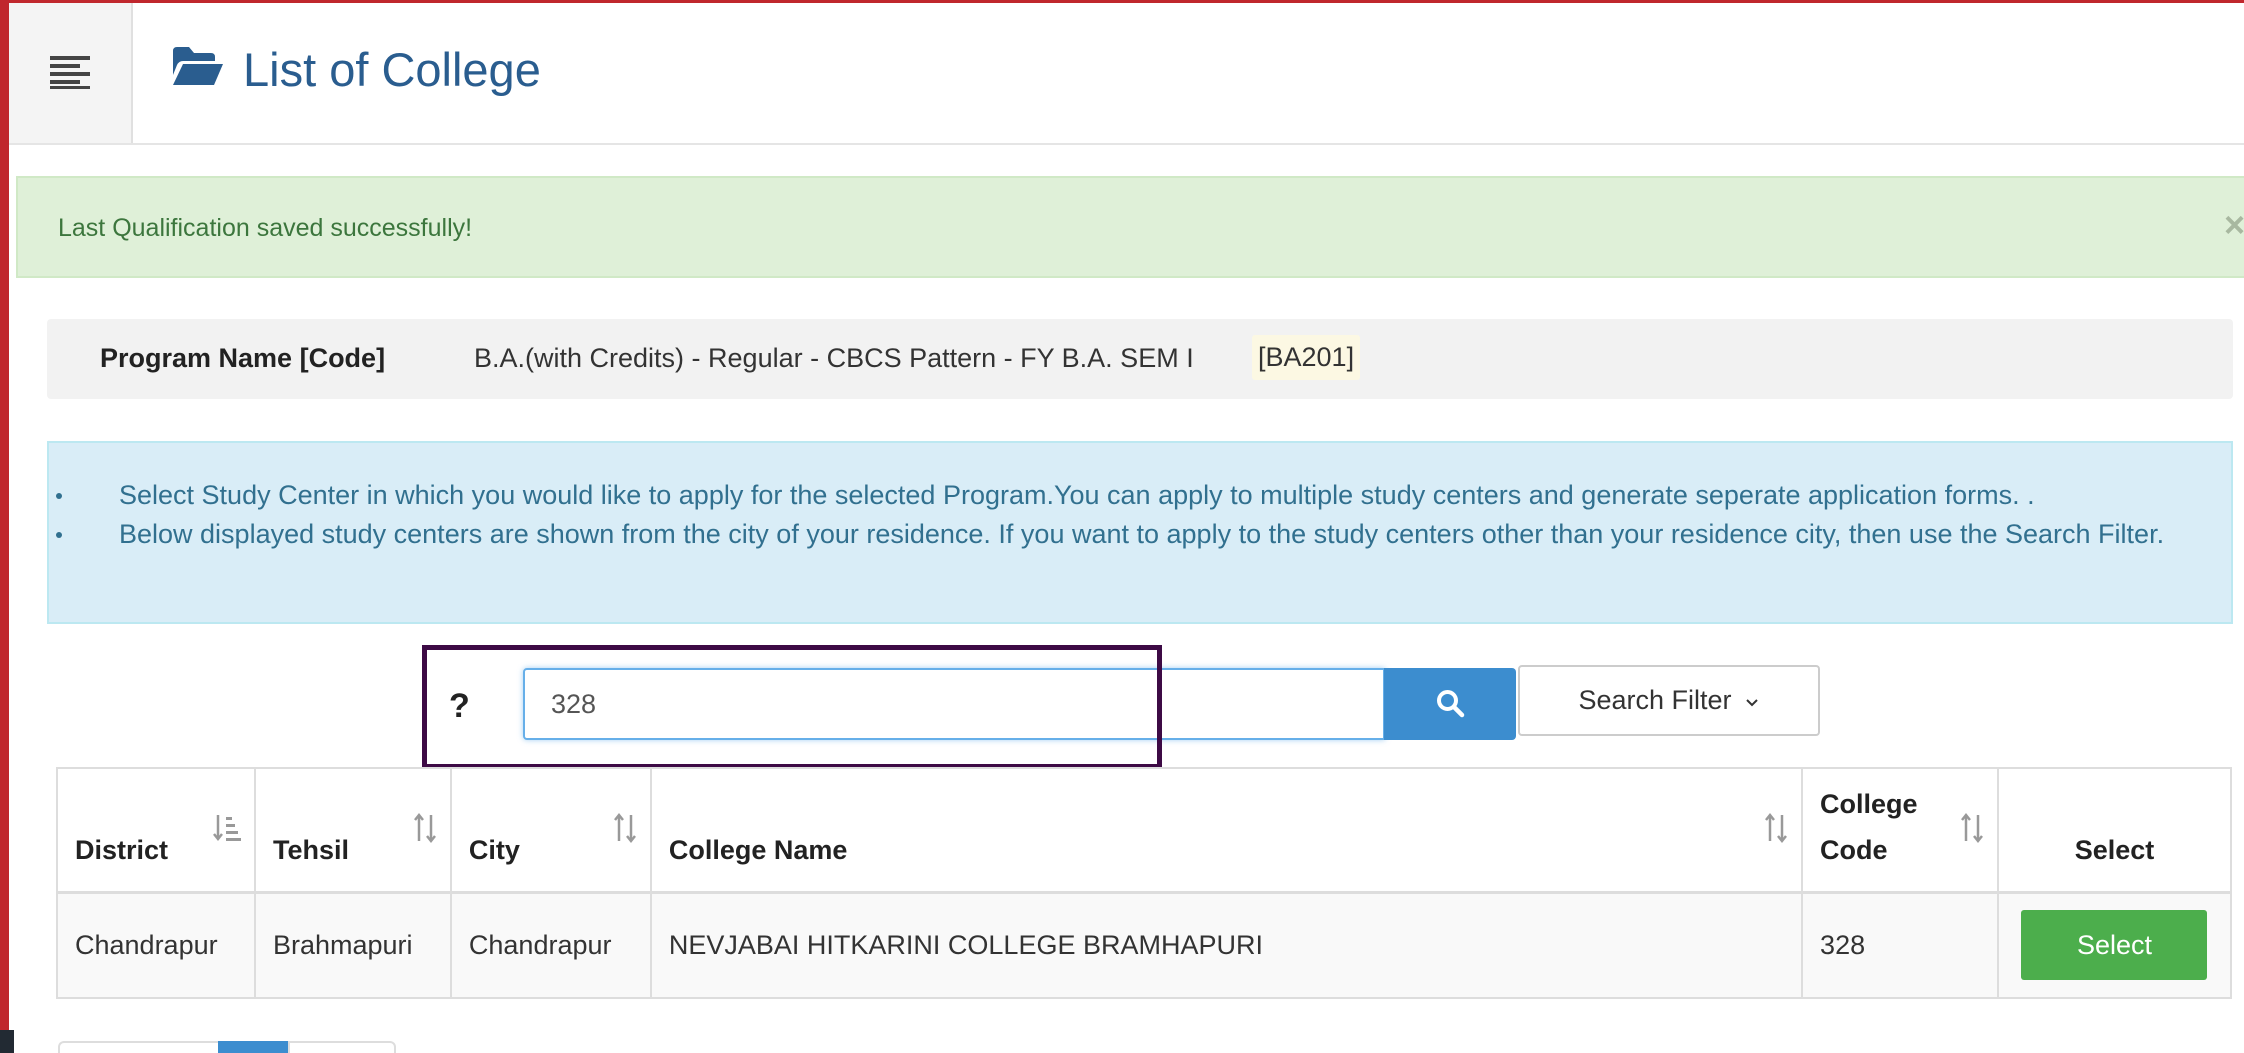 The width and height of the screenshot is (2244, 1053). I want to click on pagination-page-button, so click(253, 1047).